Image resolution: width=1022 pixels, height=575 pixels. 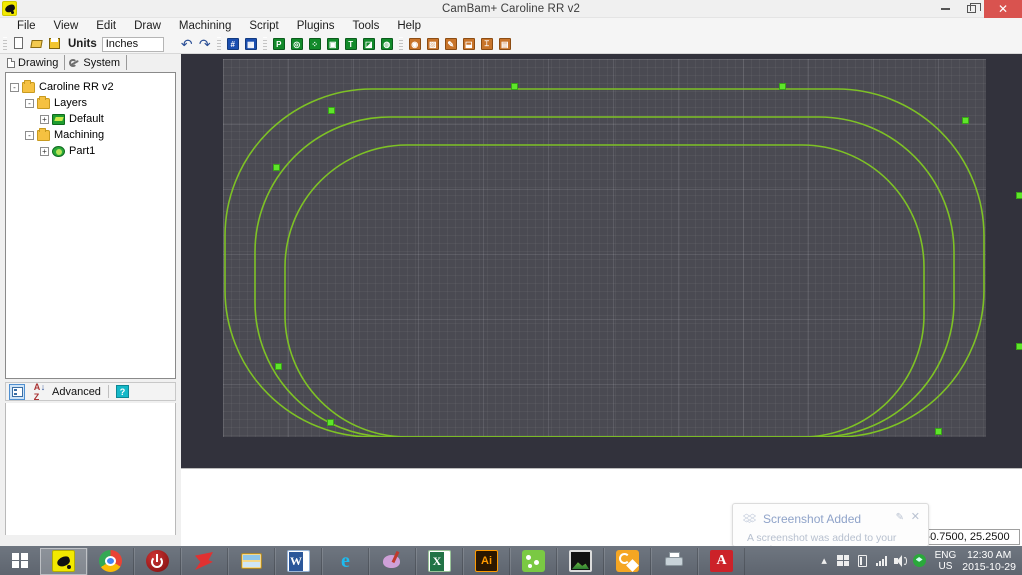 I want to click on taskbar-paint, so click(x=392, y=561).